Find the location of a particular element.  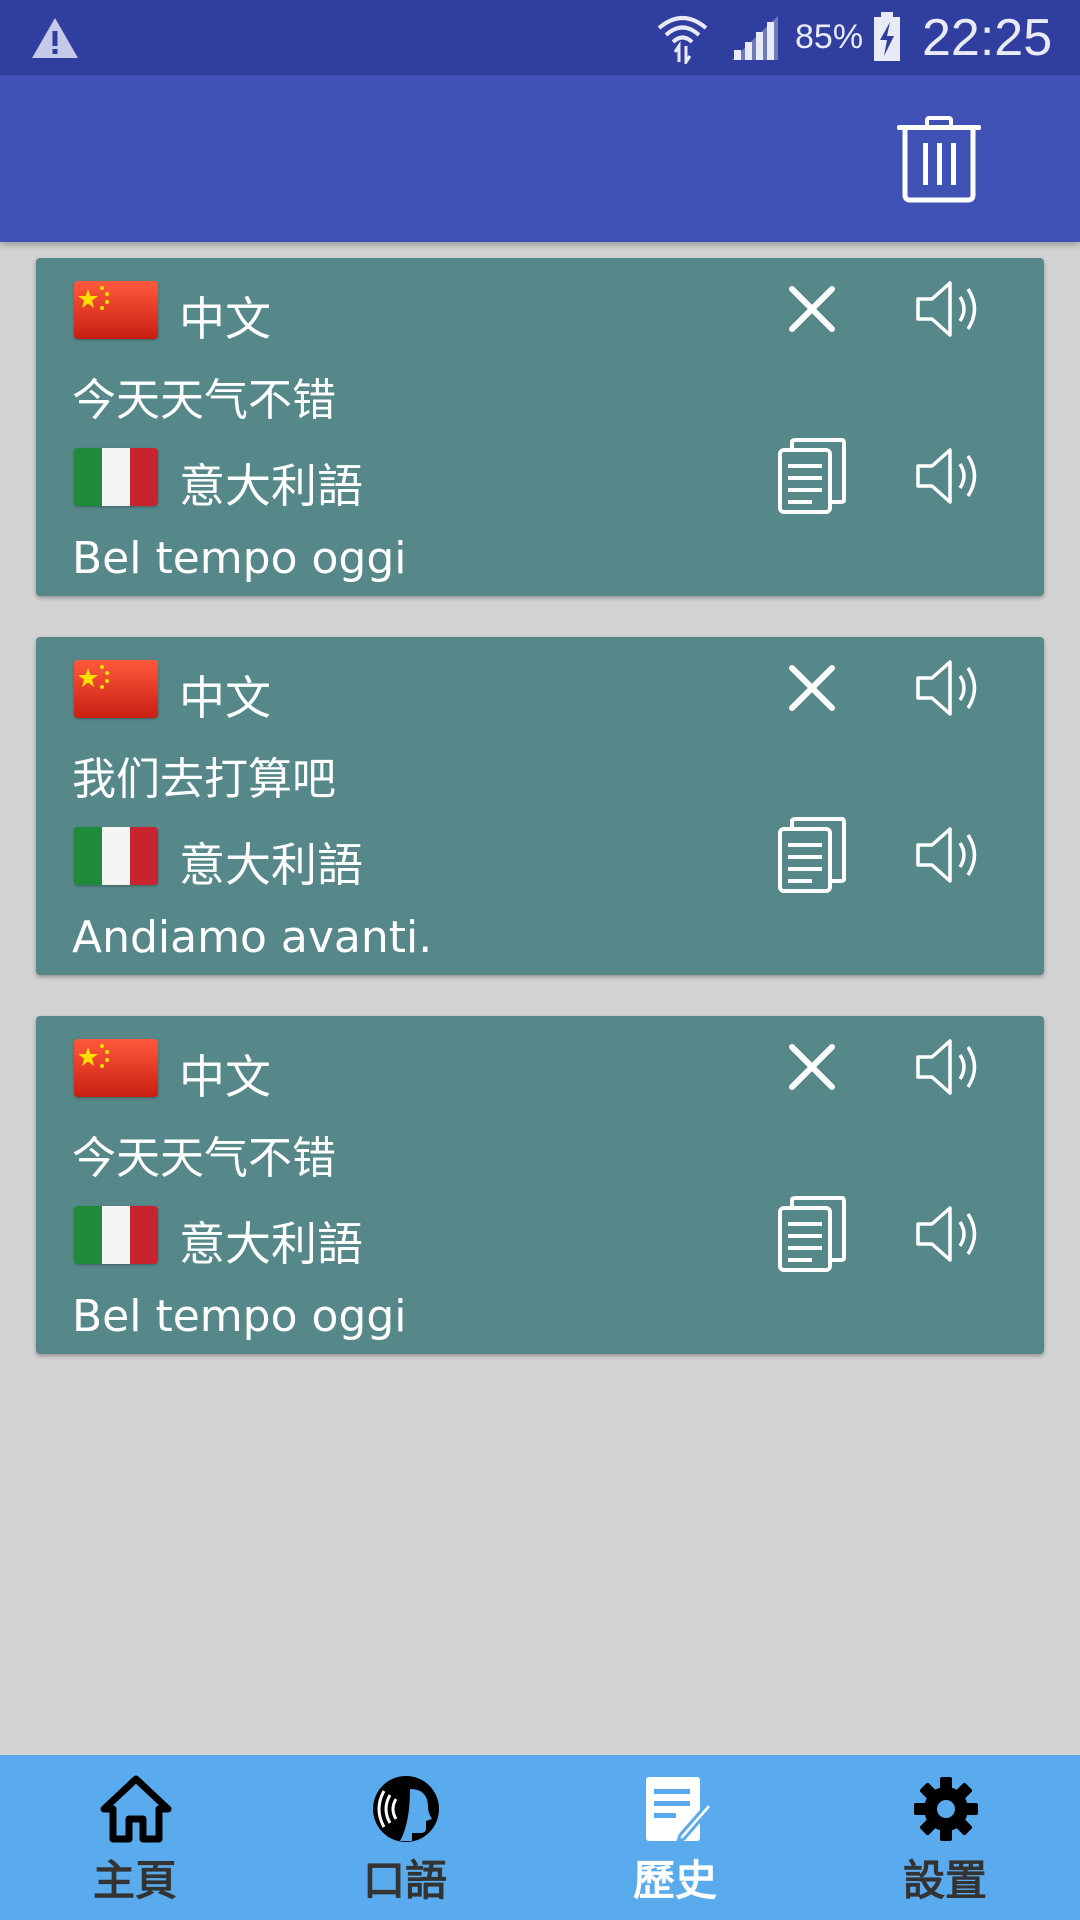

nav-settings: 設置 is located at coordinates (945, 1837).